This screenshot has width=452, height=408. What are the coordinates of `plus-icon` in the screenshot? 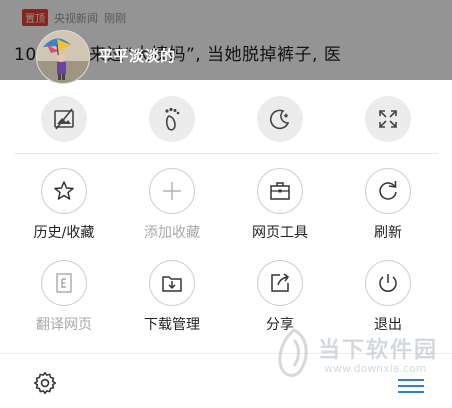 It's located at (172, 191).